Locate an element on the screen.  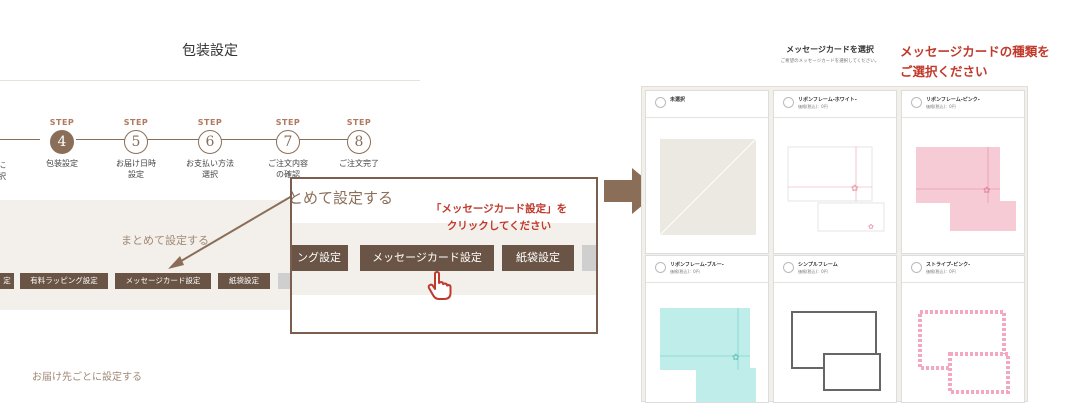
page-title: 包装設定 is located at coordinates (210, 51).